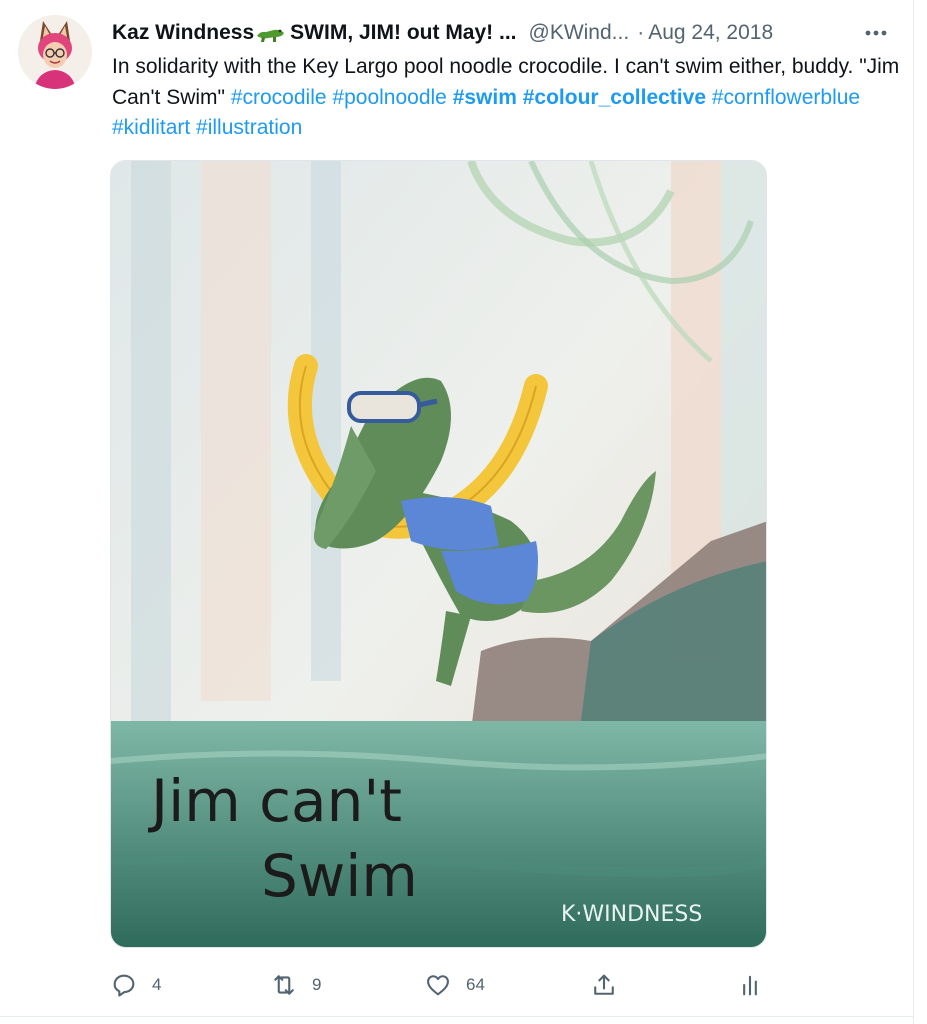  I want to click on tweet-divider, so click(456, 1016).